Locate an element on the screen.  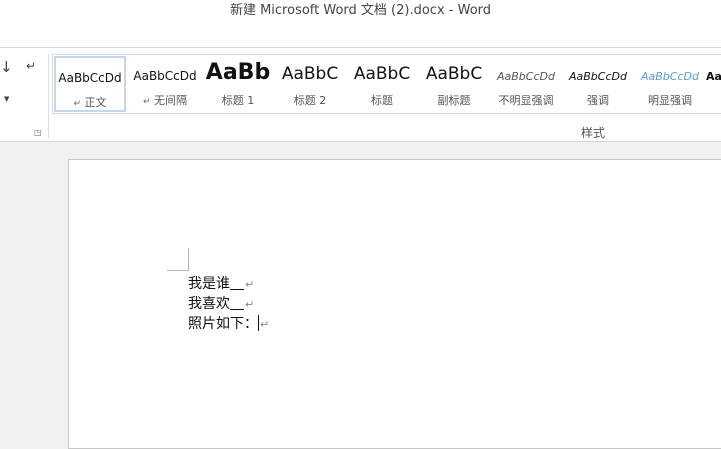
style-normal: AaBbCcDd ↵ 正文 is located at coordinates (90, 84).